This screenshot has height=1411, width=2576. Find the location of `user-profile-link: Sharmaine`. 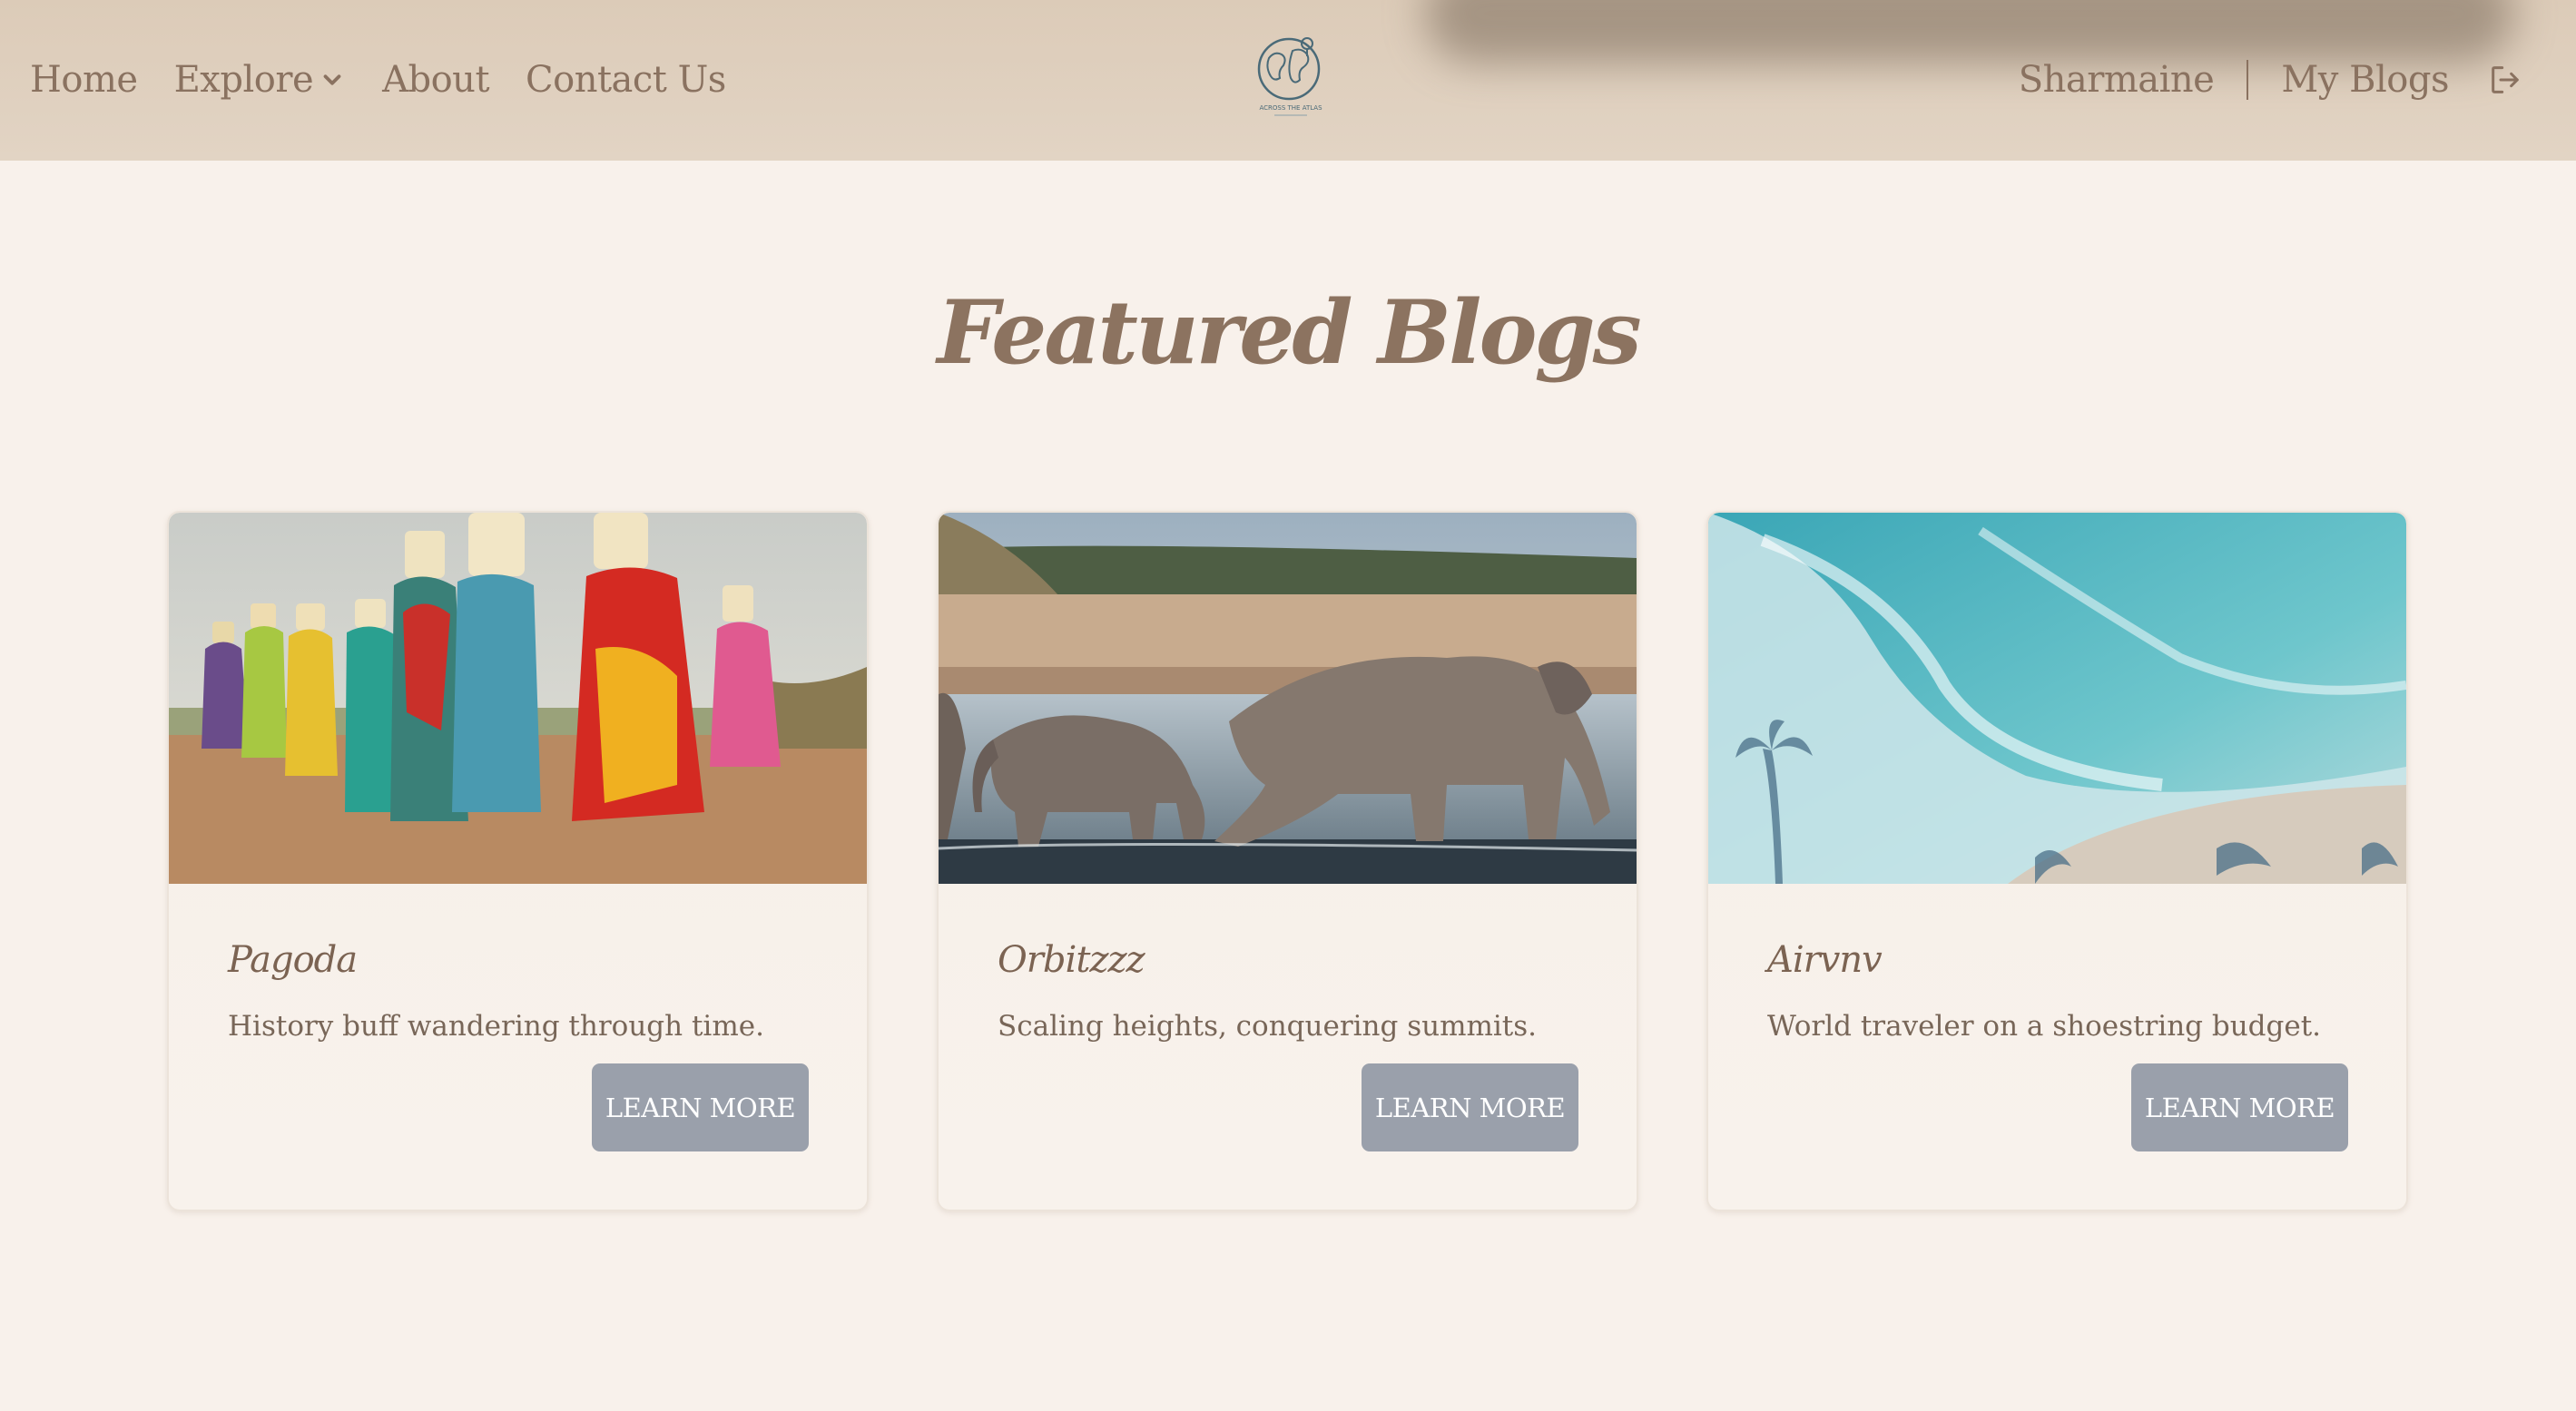

user-profile-link: Sharmaine is located at coordinates (2117, 80).